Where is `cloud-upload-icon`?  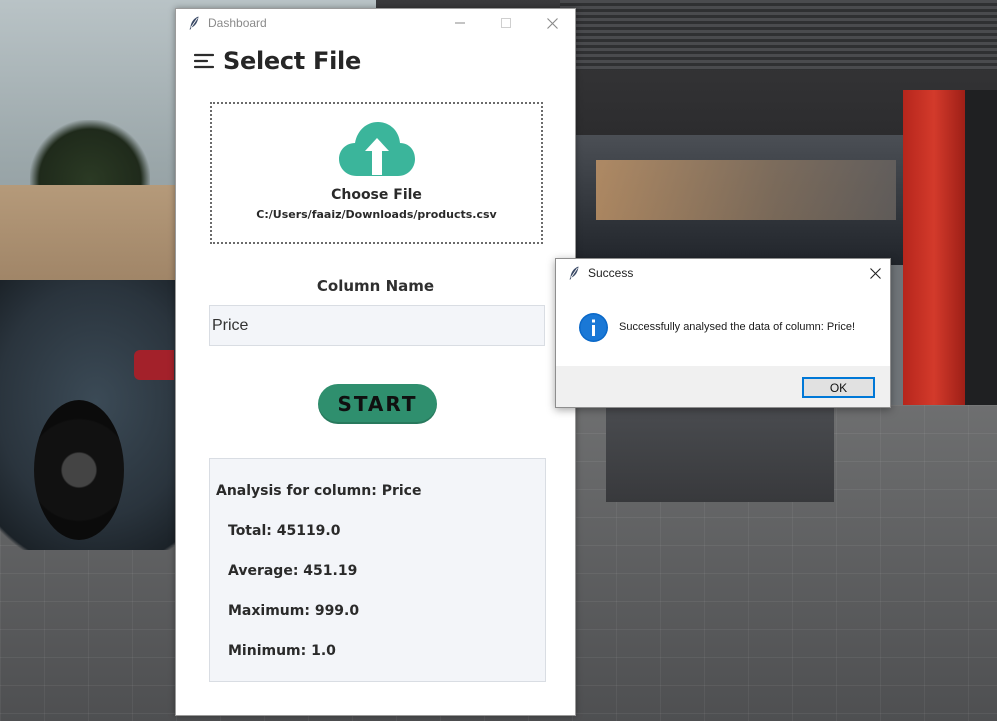 cloud-upload-icon is located at coordinates (376, 149).